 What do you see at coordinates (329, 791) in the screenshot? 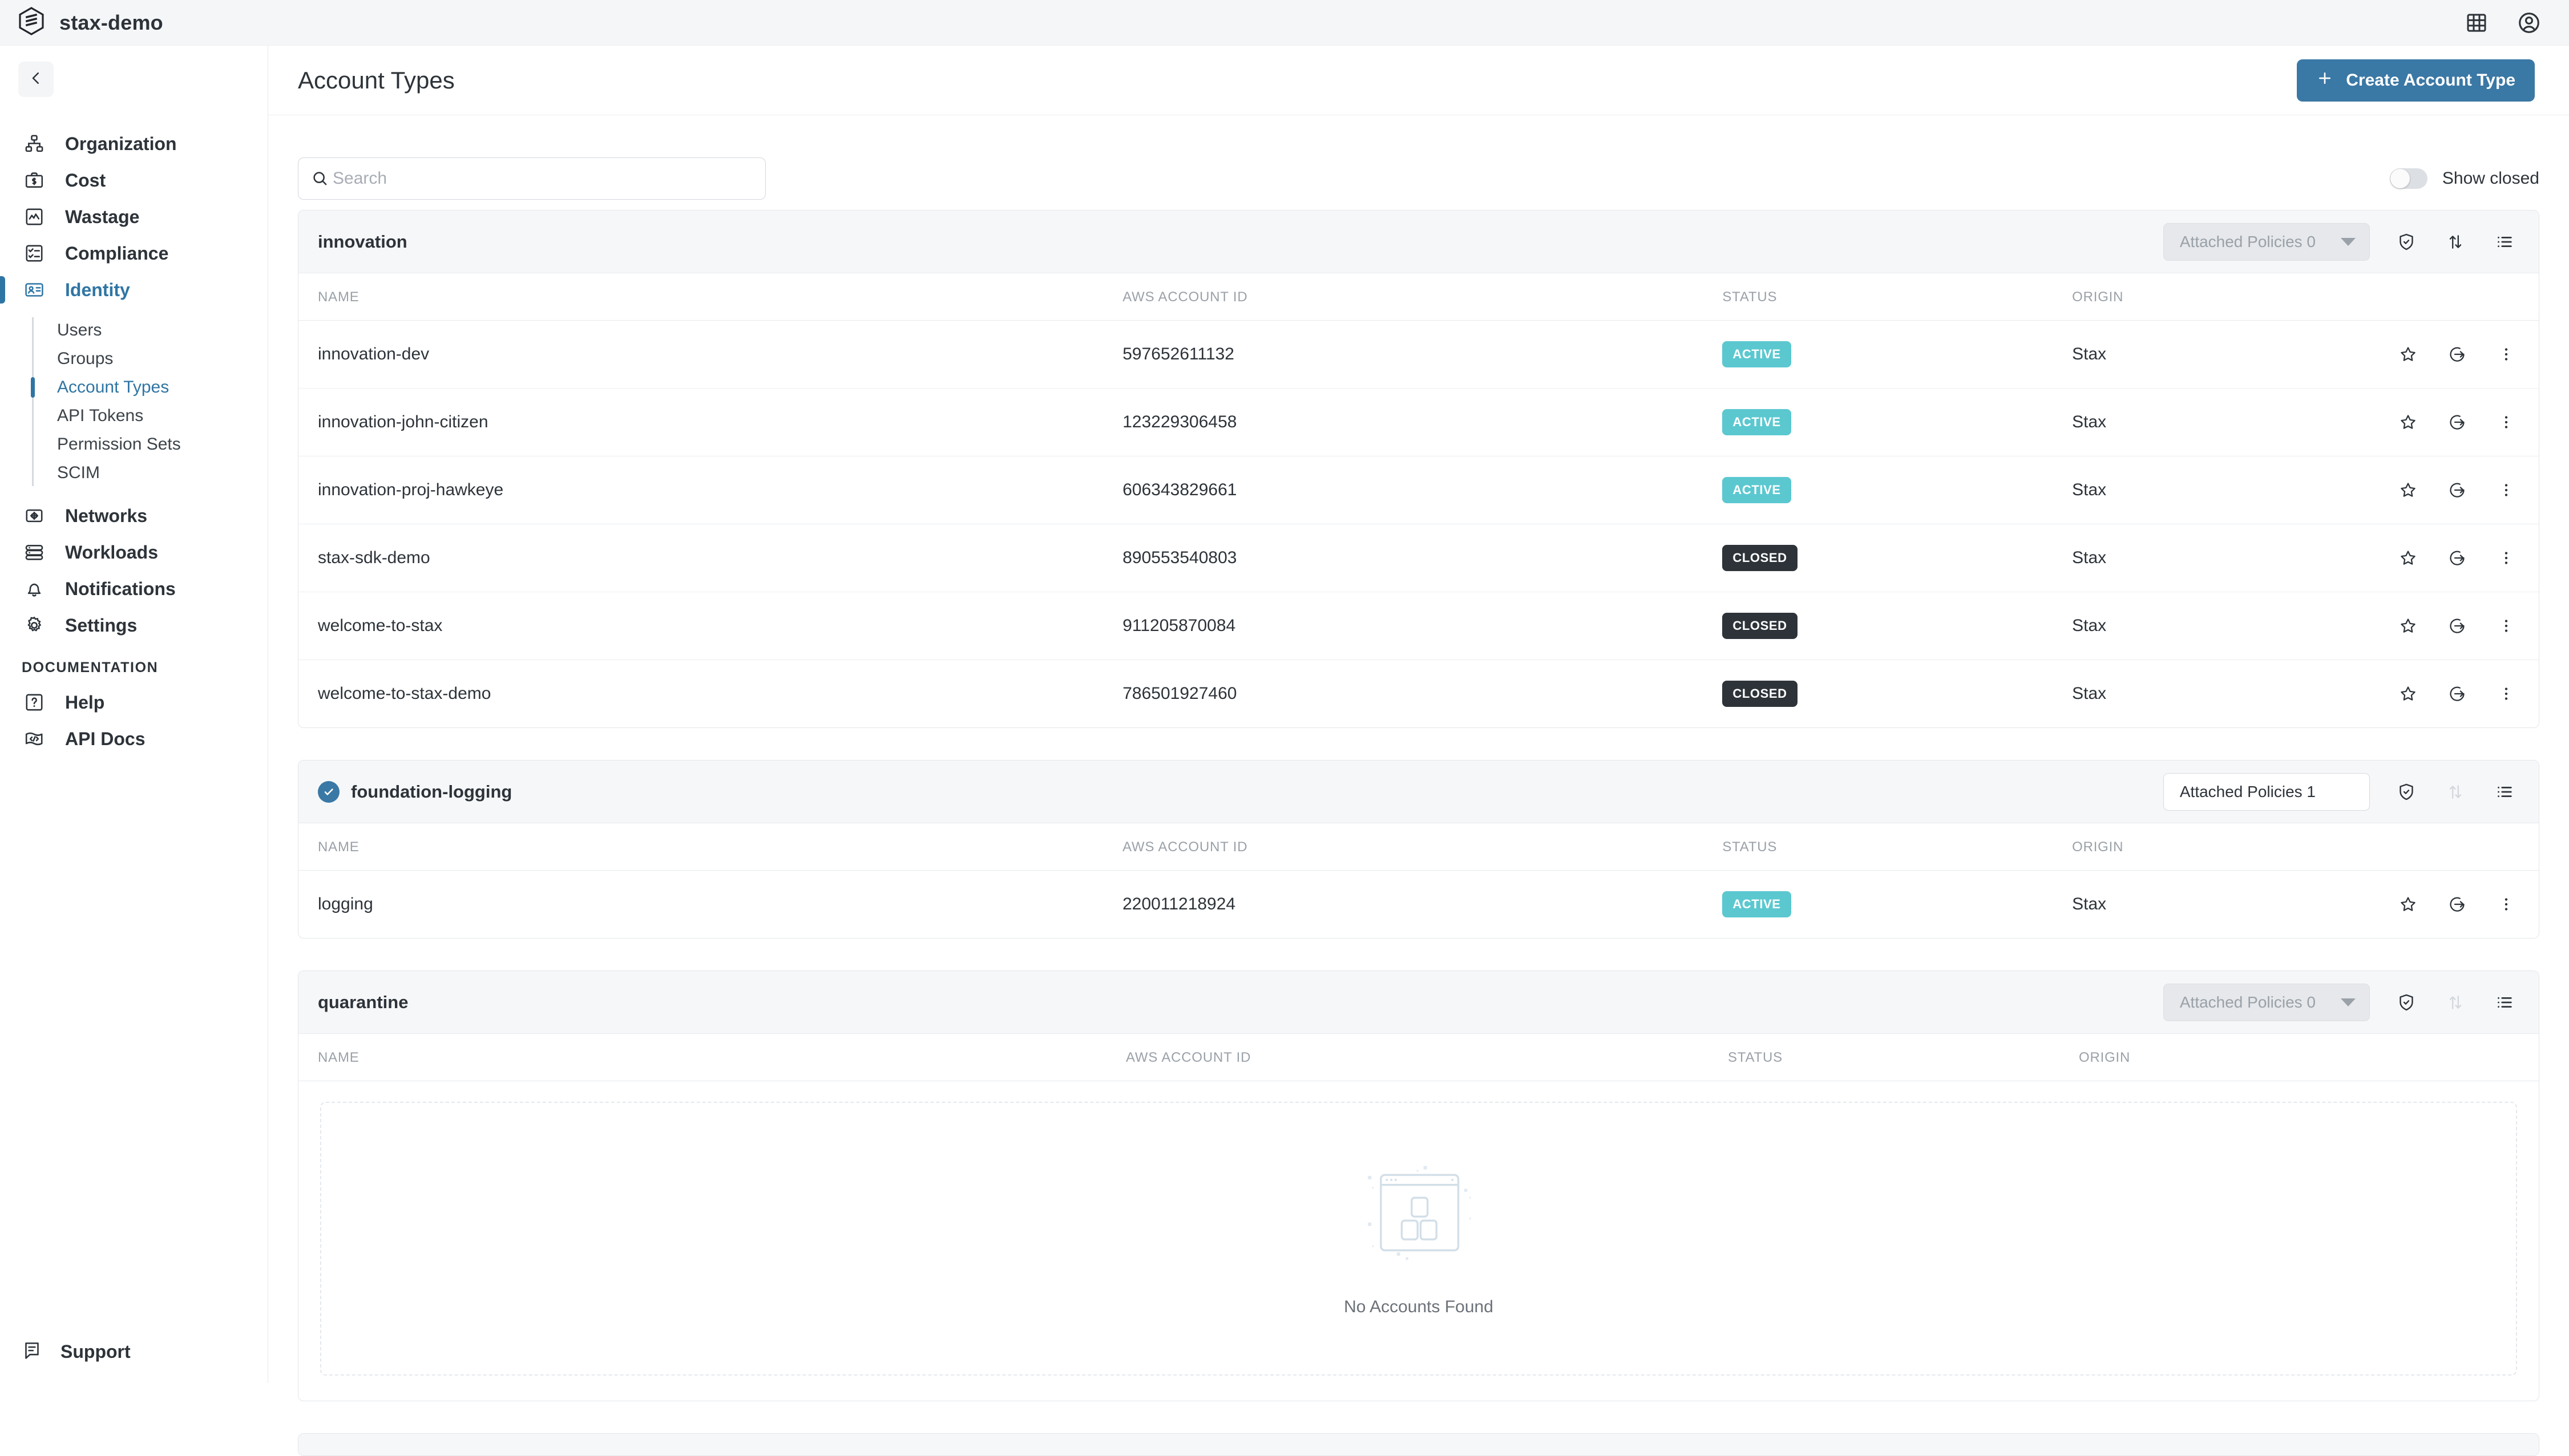
I see `verified-check-icon` at bounding box center [329, 791].